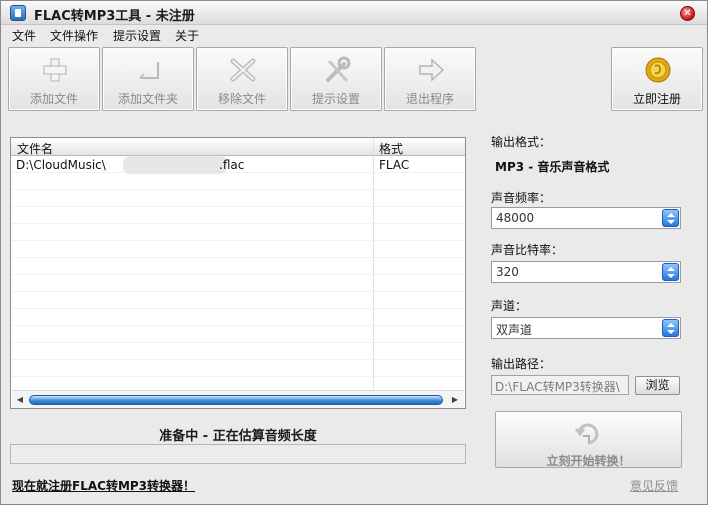 The width and height of the screenshot is (708, 505). What do you see at coordinates (521, 142) in the screenshot?
I see `output-format-label: 输出格式：` at bounding box center [521, 142].